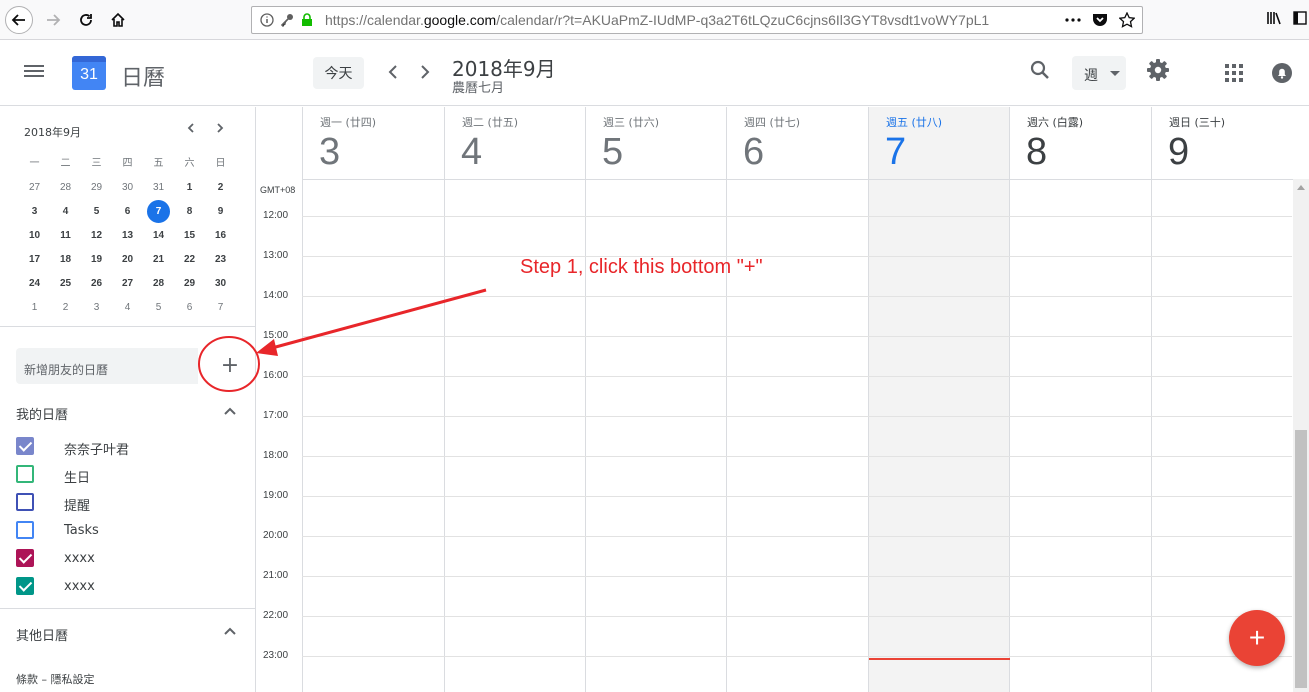 The image size is (1309, 692). What do you see at coordinates (425, 72) in the screenshot?
I see `next-week-button` at bounding box center [425, 72].